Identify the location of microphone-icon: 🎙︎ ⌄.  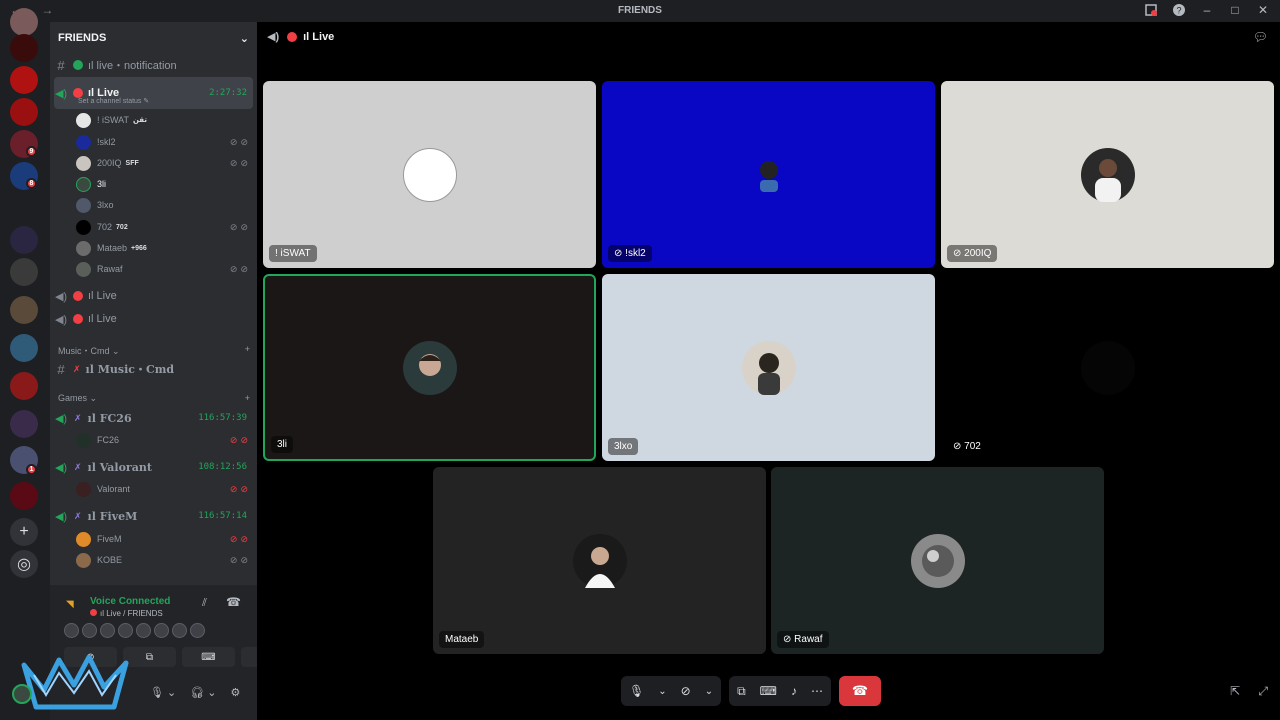
(163, 692).